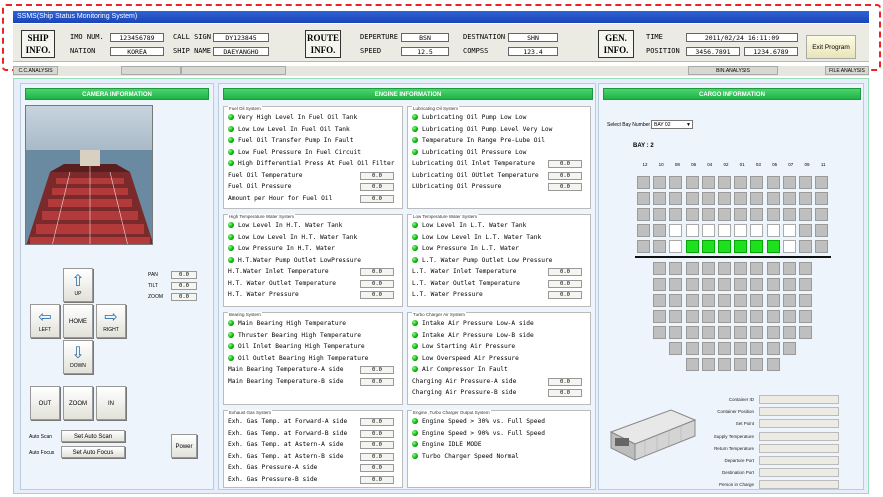 This screenshot has width=883, height=497. I want to click on bay-select-dropdown: BAY 02 ▼, so click(672, 124).